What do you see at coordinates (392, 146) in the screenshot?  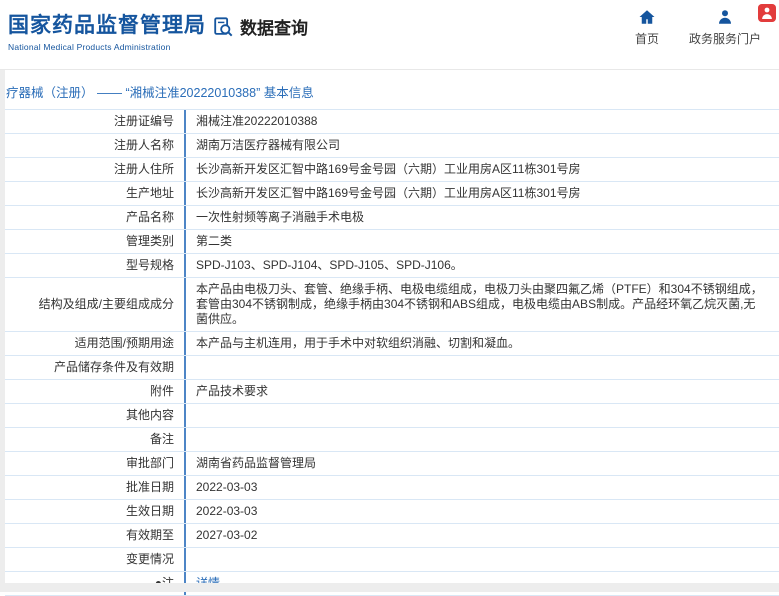 I see `table-row: 注册人名称 湖南万洁医疗器械有限公司` at bounding box center [392, 146].